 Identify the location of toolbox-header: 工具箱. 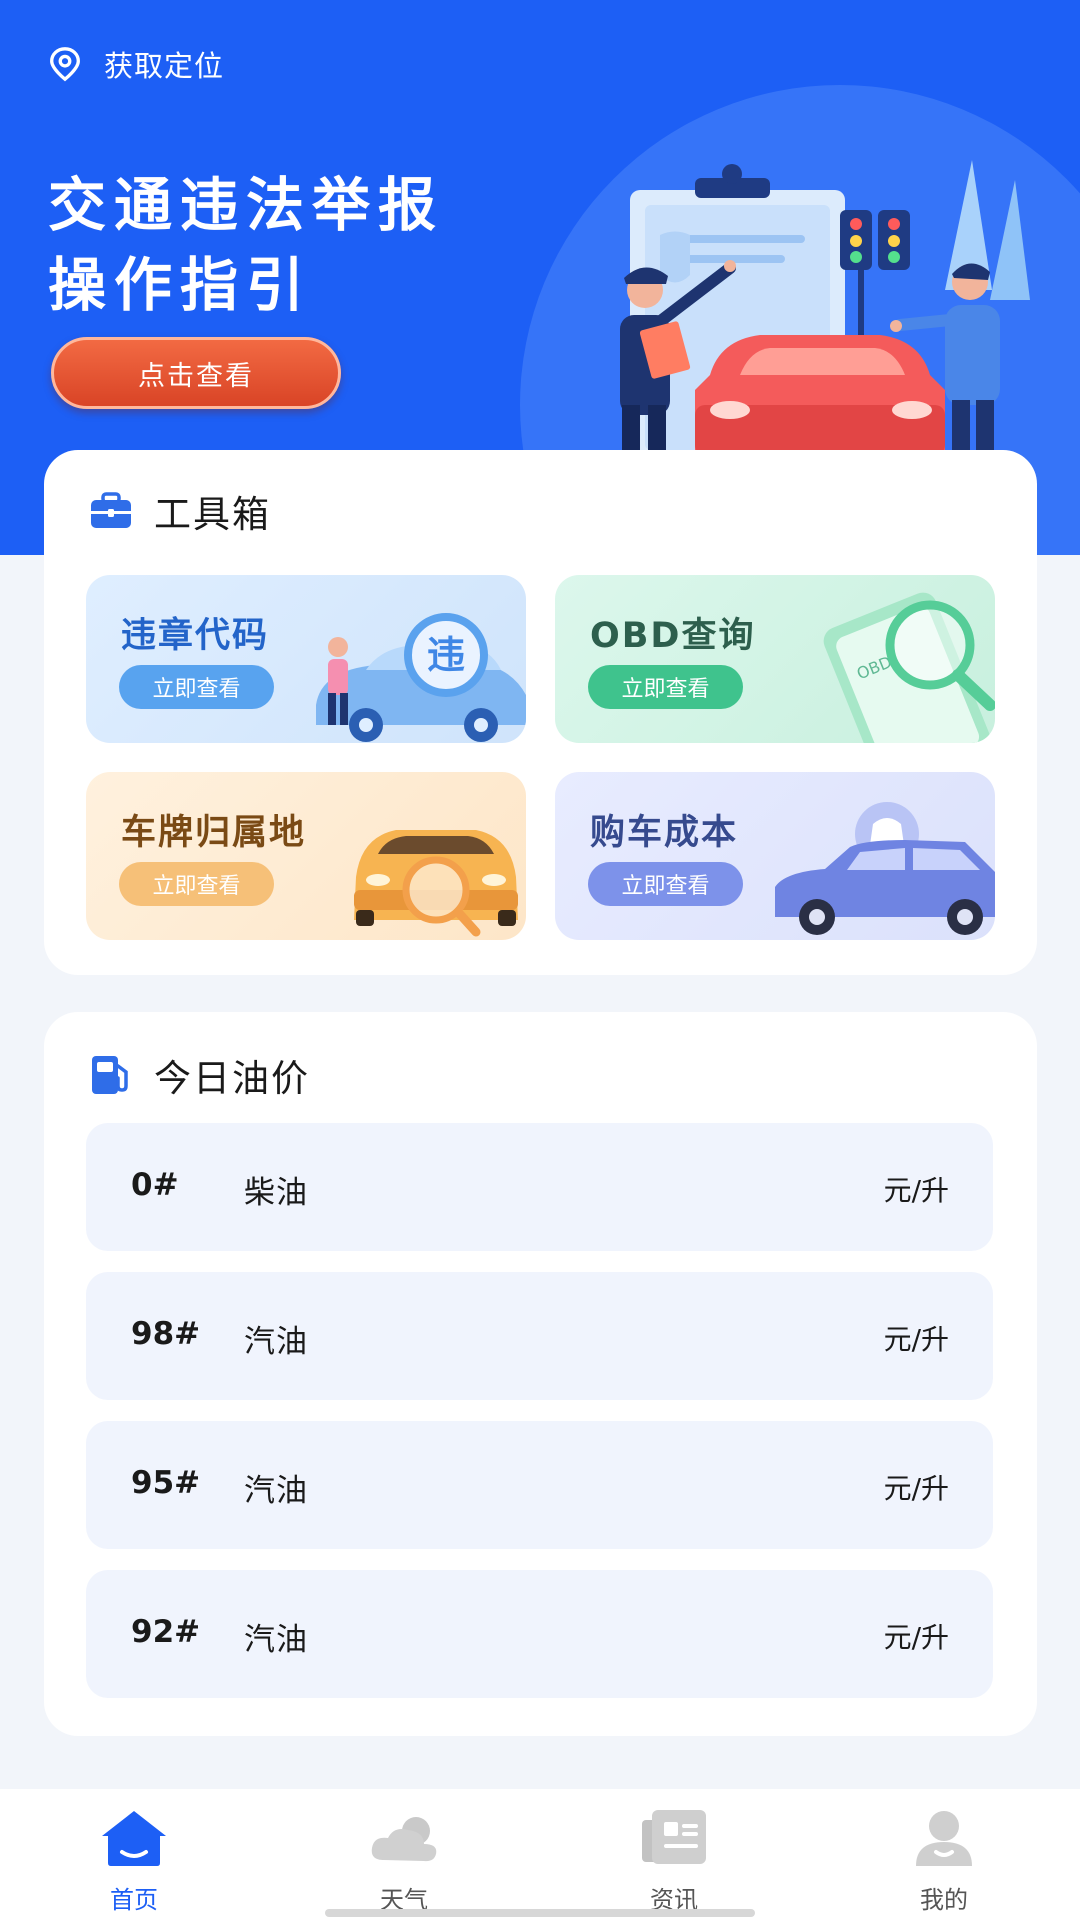
(179, 511).